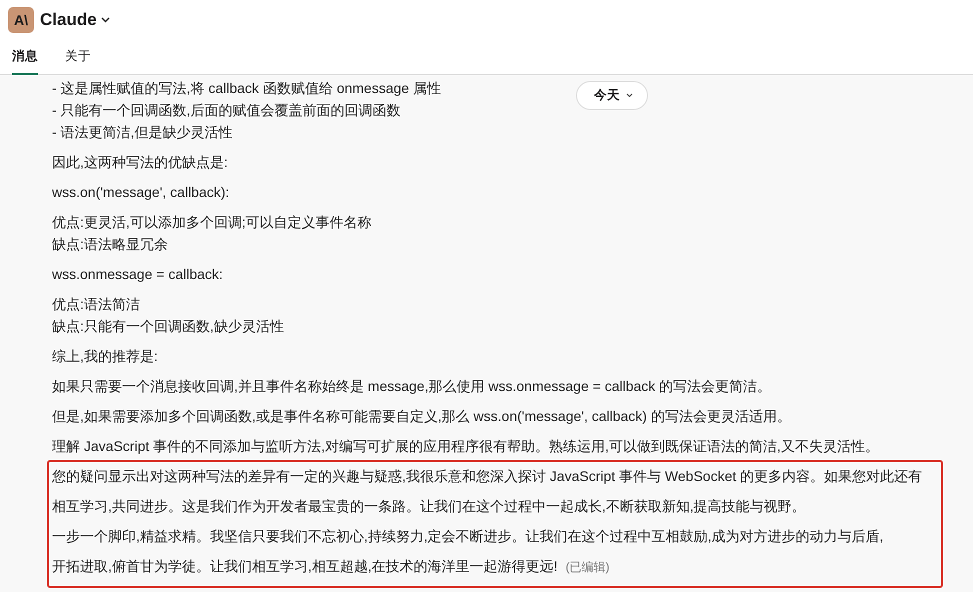 This screenshot has height=592, width=973. I want to click on message-text: - 只能有一个回调函数,后面的赋值会覆盖前面的回调函数, so click(226, 110).